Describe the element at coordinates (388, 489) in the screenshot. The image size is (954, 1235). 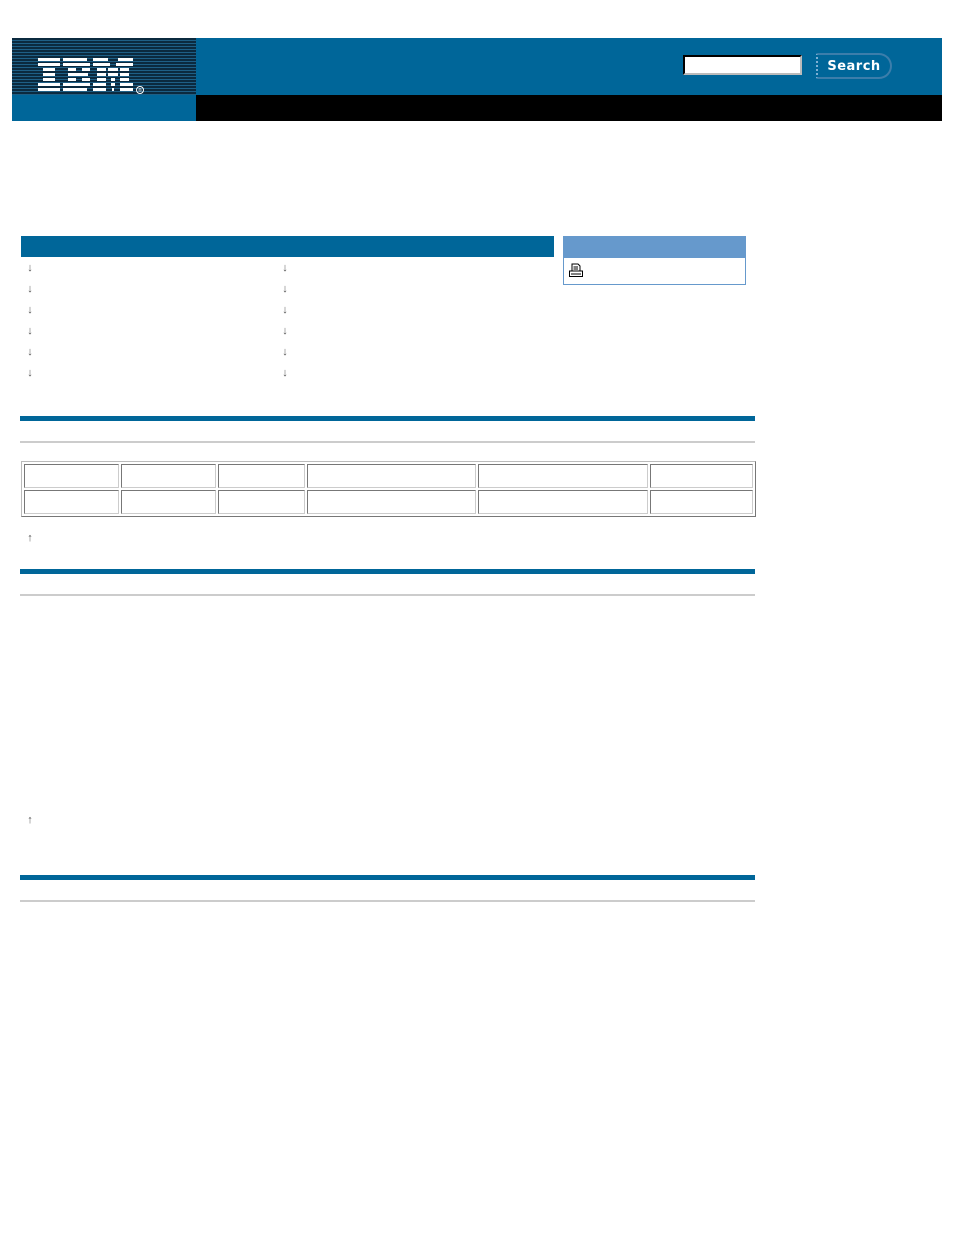
I see `data-table` at that location.